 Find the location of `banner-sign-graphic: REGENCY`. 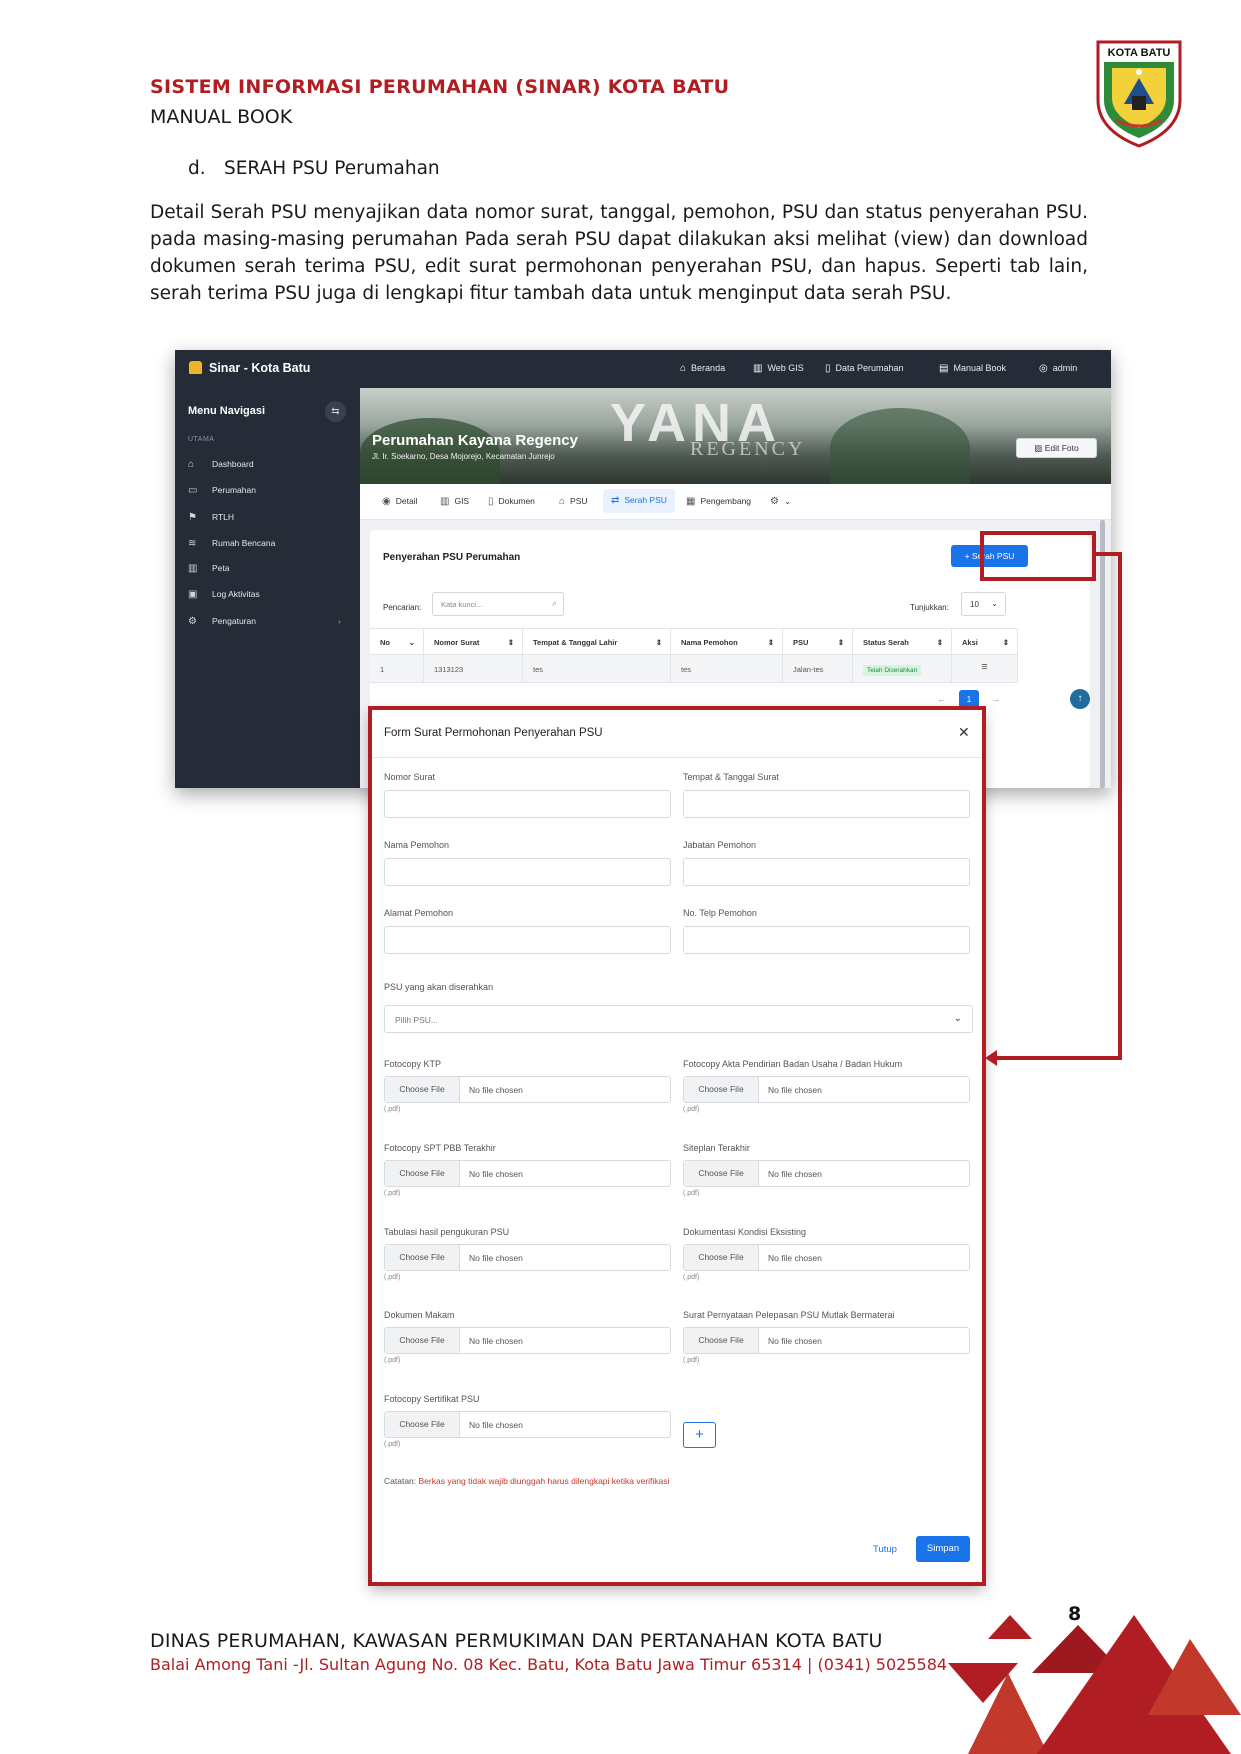

banner-sign-graphic: REGENCY is located at coordinates (748, 449).